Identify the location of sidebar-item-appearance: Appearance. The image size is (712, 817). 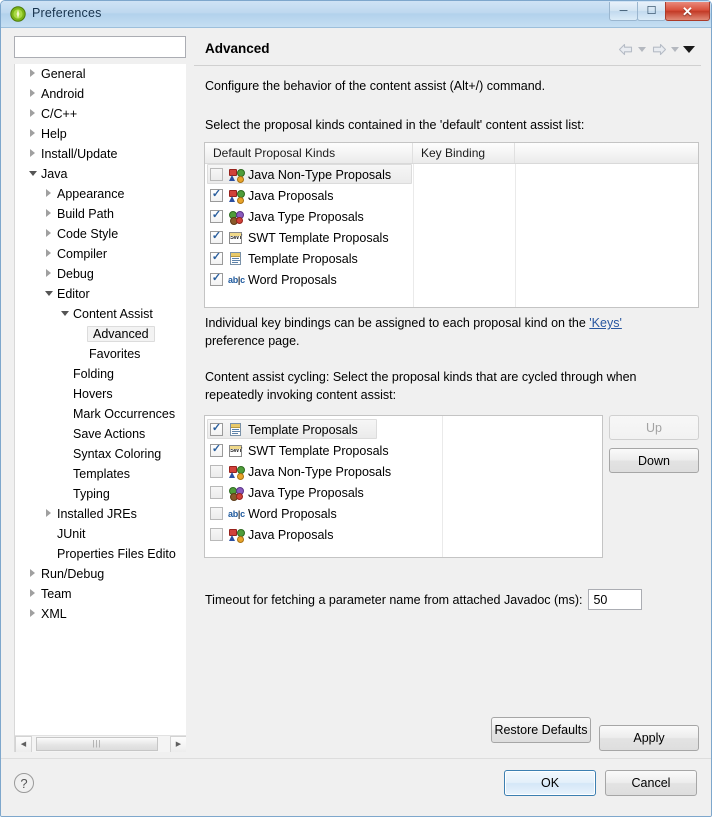
(100, 194).